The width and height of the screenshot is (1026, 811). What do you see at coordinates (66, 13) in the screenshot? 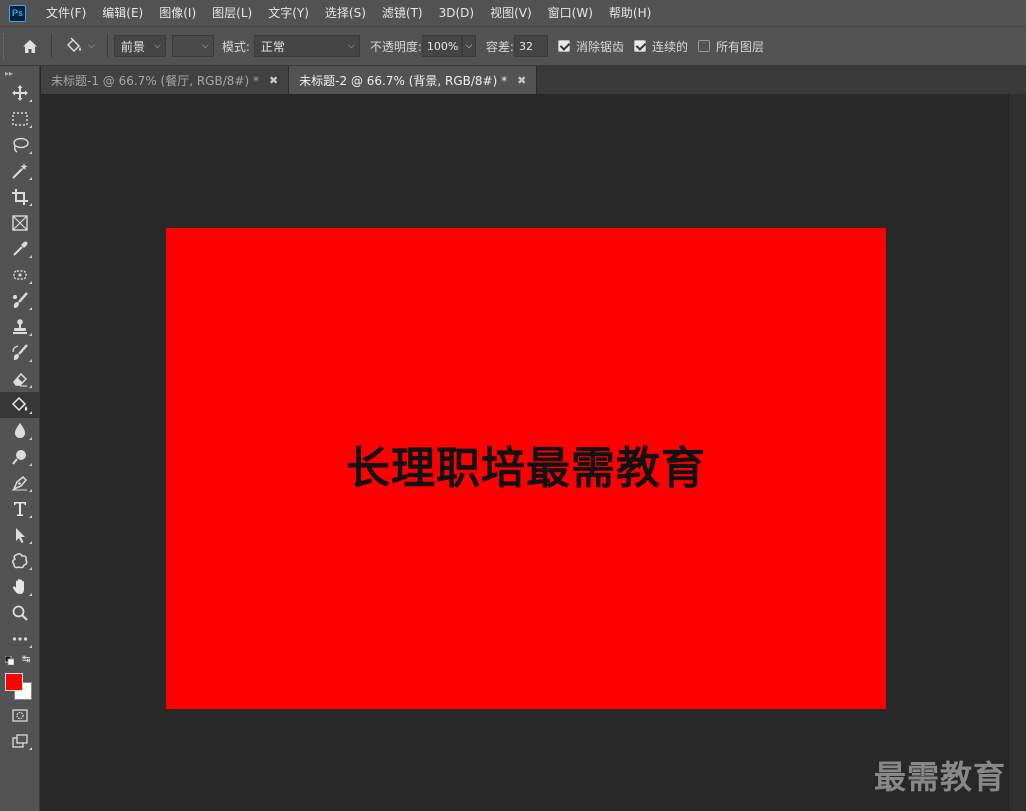
I see `menu-file: 文件(F)` at bounding box center [66, 13].